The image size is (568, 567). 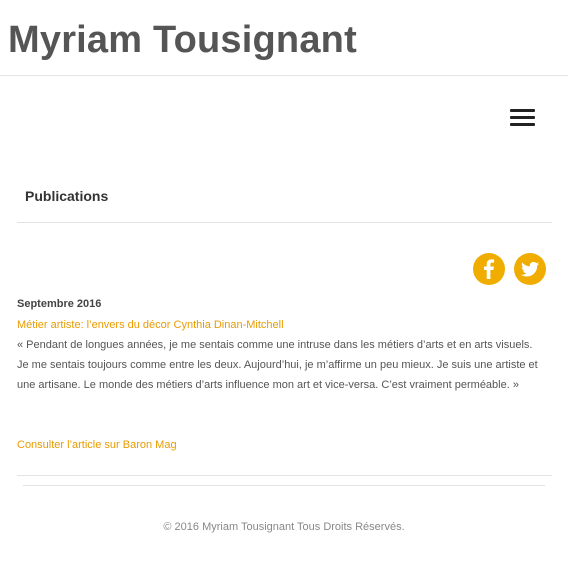 I want to click on hamburger-menu-icon, so click(x=522, y=118).